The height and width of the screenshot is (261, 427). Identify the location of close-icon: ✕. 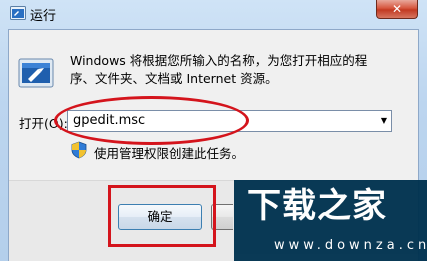
(397, 9).